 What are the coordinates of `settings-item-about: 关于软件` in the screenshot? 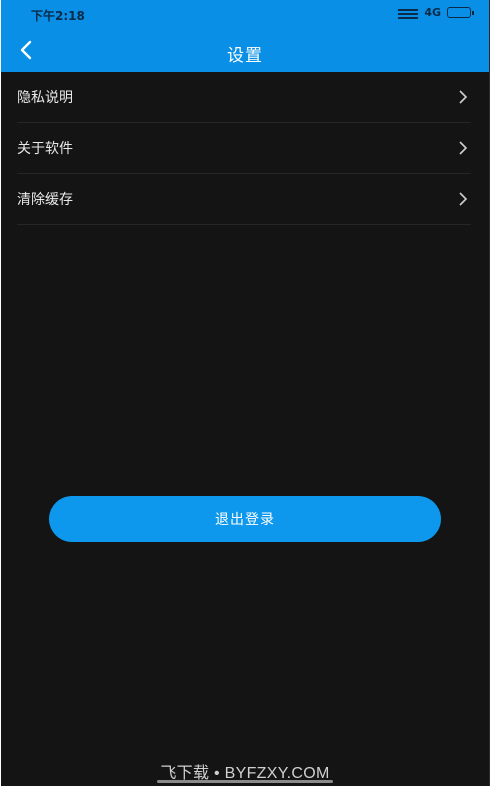 It's located at (244, 148).